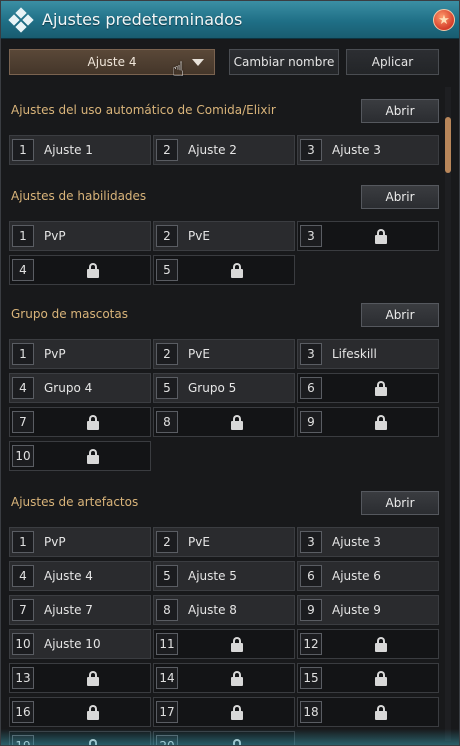 The width and height of the screenshot is (460, 746). What do you see at coordinates (80, 678) in the screenshot?
I see `preset-slot: 13` at bounding box center [80, 678].